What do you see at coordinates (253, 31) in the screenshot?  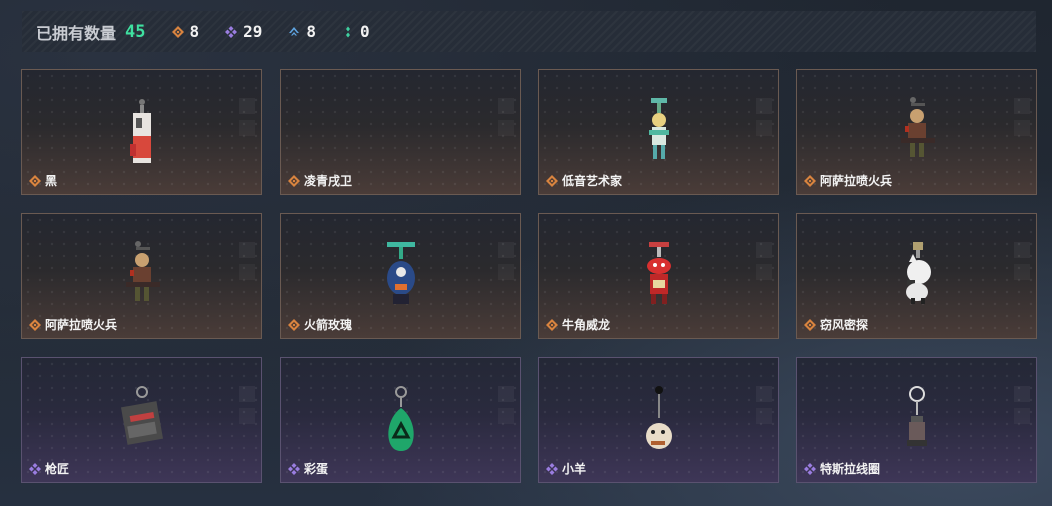 I see `stat-purple-value: 29` at bounding box center [253, 31].